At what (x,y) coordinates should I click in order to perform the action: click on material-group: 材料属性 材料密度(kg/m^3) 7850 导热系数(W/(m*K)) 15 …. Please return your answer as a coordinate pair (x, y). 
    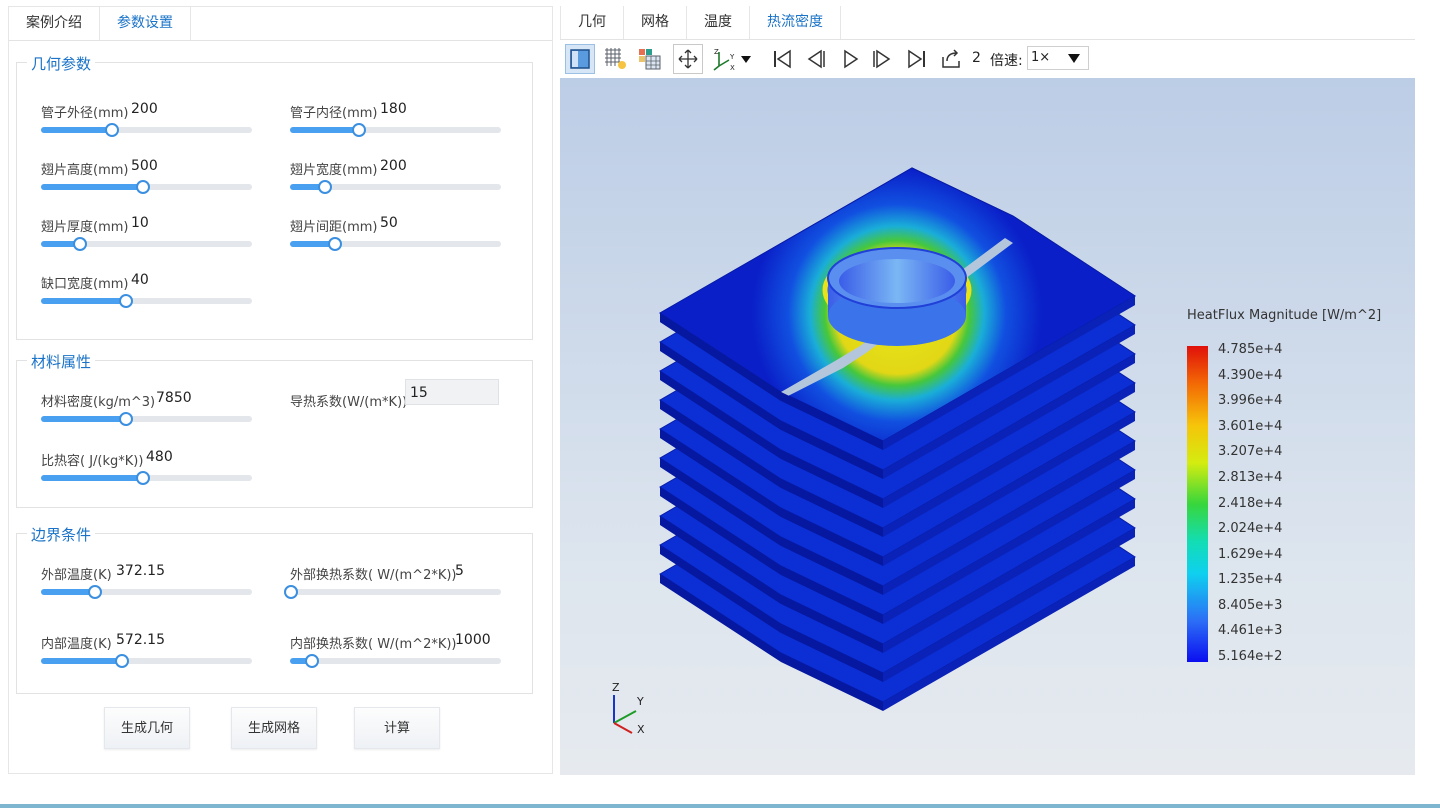
    Looking at the image, I should click on (274, 429).